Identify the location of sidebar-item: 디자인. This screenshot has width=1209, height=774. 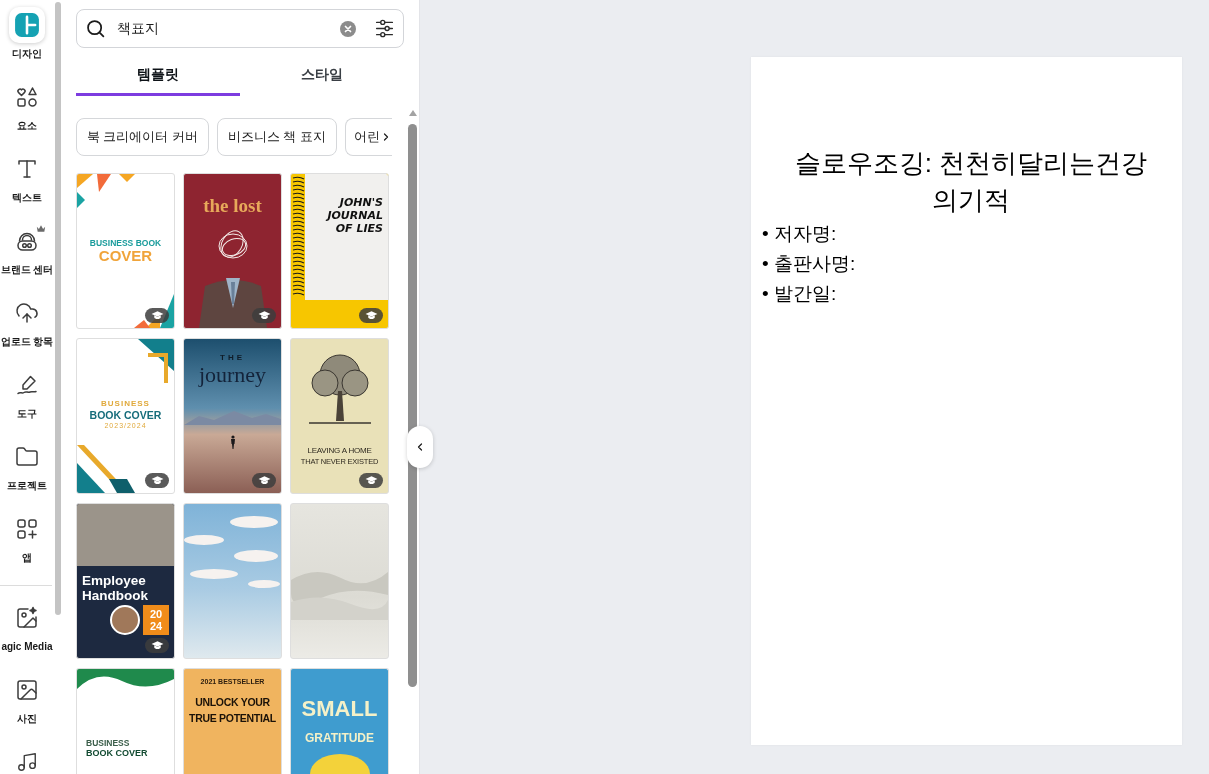
(27, 36).